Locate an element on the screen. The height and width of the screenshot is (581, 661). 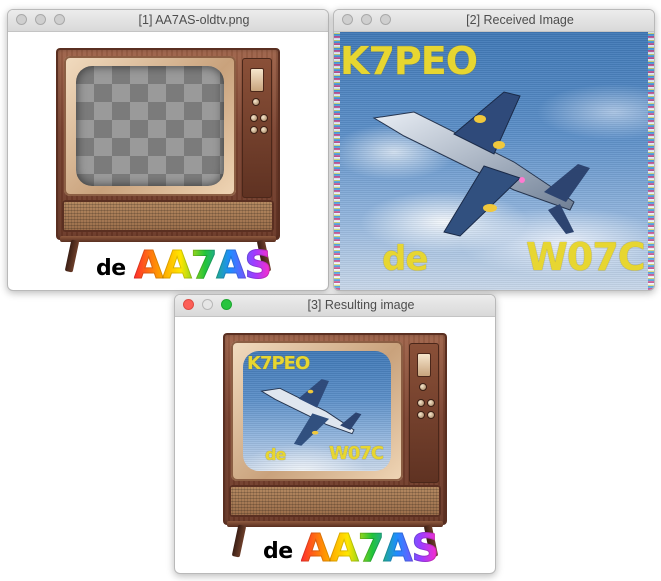
titlebar: [3] Resulting image is located at coordinates (335, 306).